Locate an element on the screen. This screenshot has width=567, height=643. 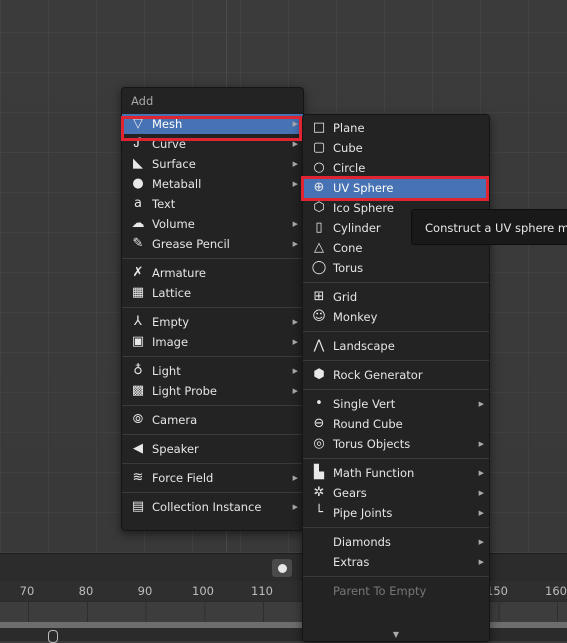
collection-instance-icon: ▤ is located at coordinates (138, 506).